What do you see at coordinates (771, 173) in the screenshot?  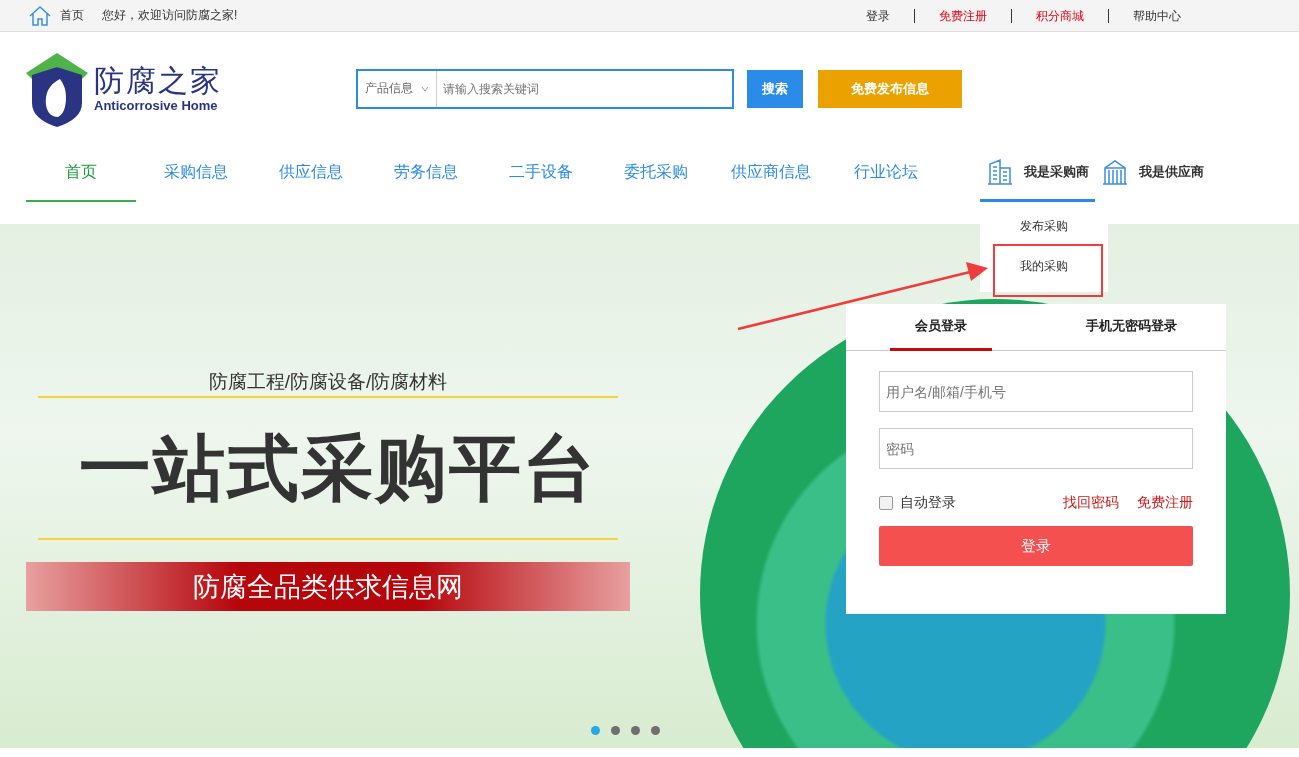 I see `nav-link: 供应商信息` at bounding box center [771, 173].